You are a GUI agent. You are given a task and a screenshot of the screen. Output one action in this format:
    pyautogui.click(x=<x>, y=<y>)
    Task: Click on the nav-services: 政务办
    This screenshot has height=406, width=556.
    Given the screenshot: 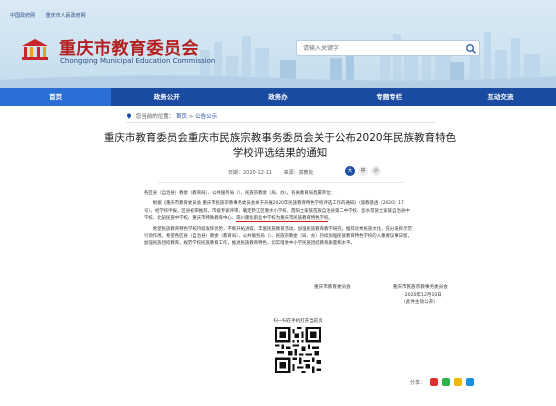 What is the action you would take?
    pyautogui.click(x=277, y=97)
    